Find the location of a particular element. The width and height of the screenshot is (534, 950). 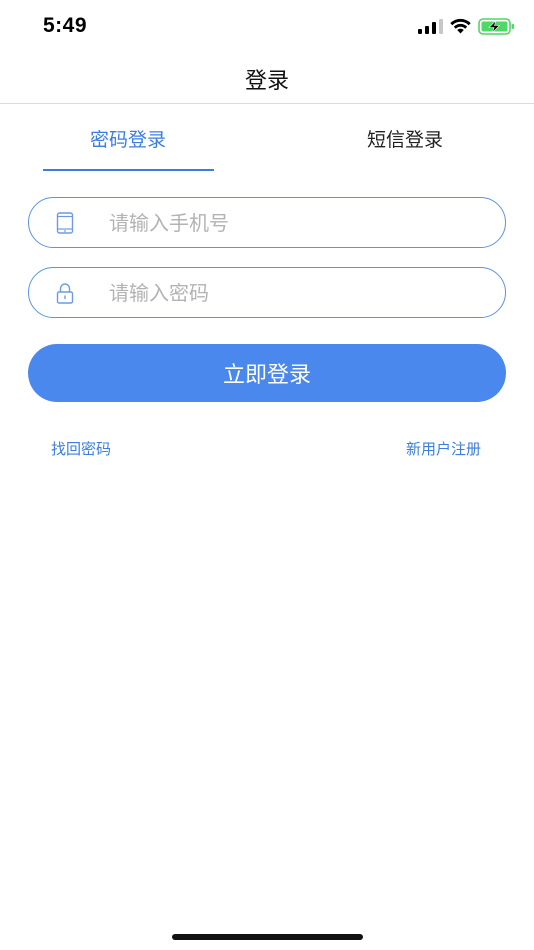

login-button: 立即登录 is located at coordinates (267, 373).